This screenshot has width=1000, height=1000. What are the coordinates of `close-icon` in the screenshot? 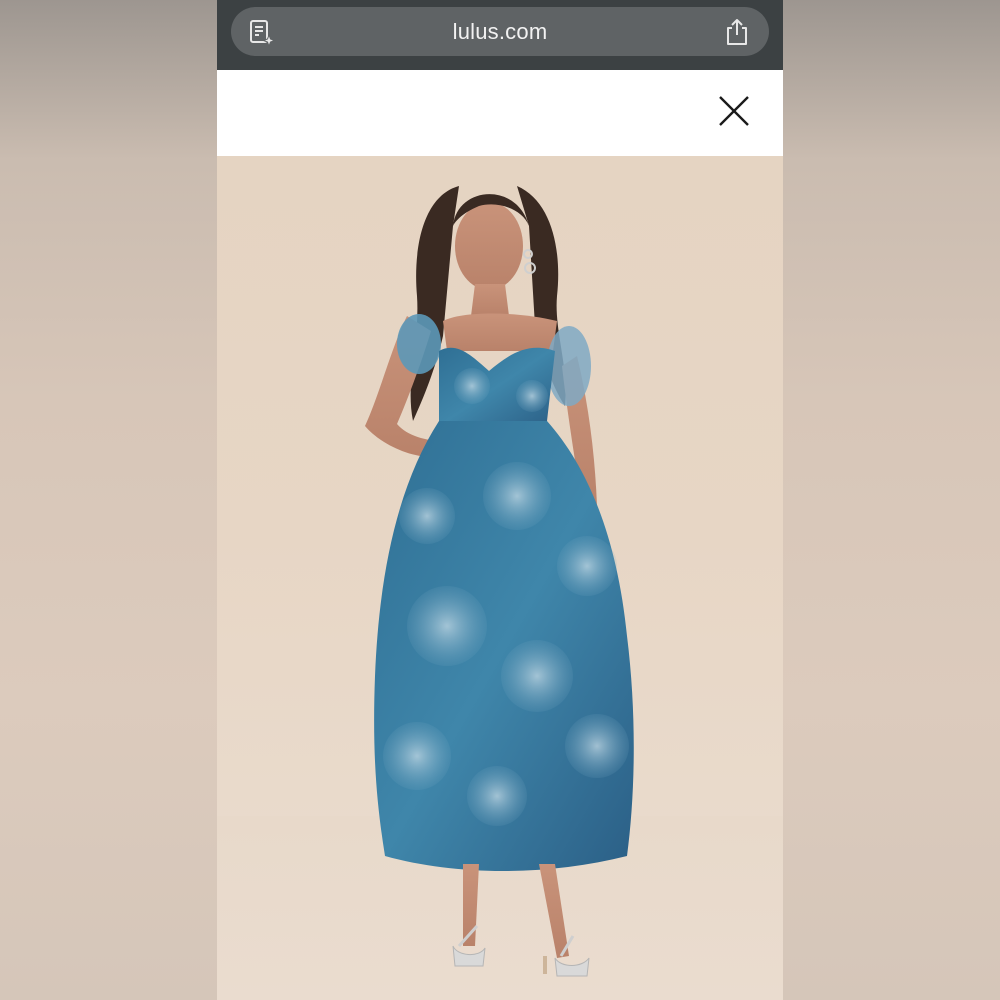 It's located at (734, 111).